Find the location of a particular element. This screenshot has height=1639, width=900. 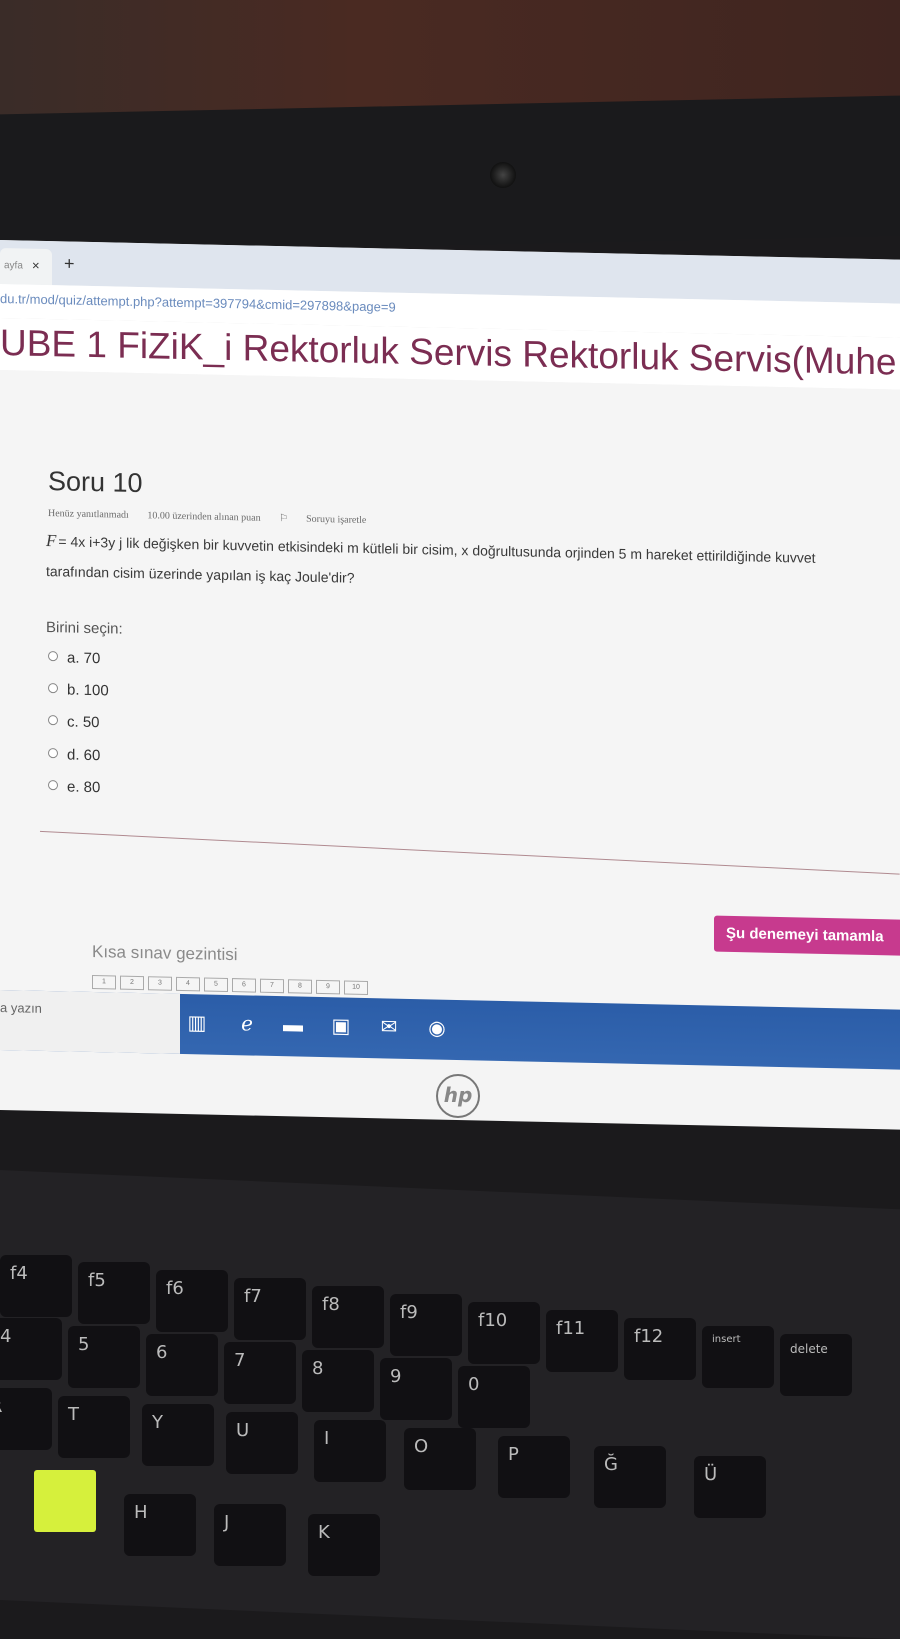

nav-question-box: 5 is located at coordinates (216, 984).